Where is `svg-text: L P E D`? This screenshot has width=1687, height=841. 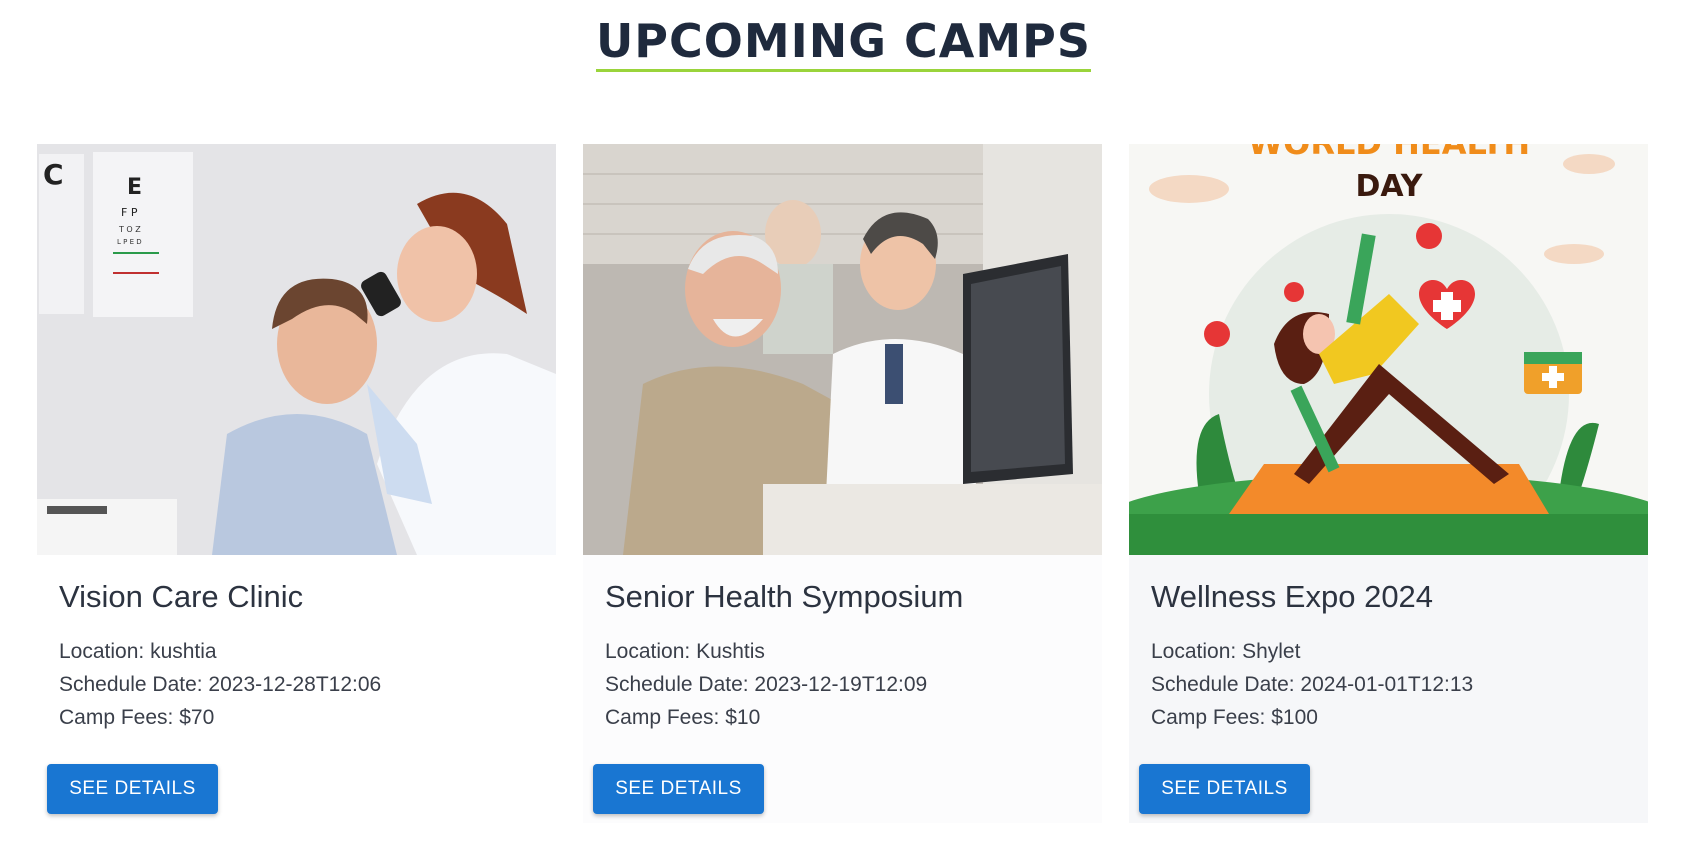
svg-text: L P E D is located at coordinates (129, 242).